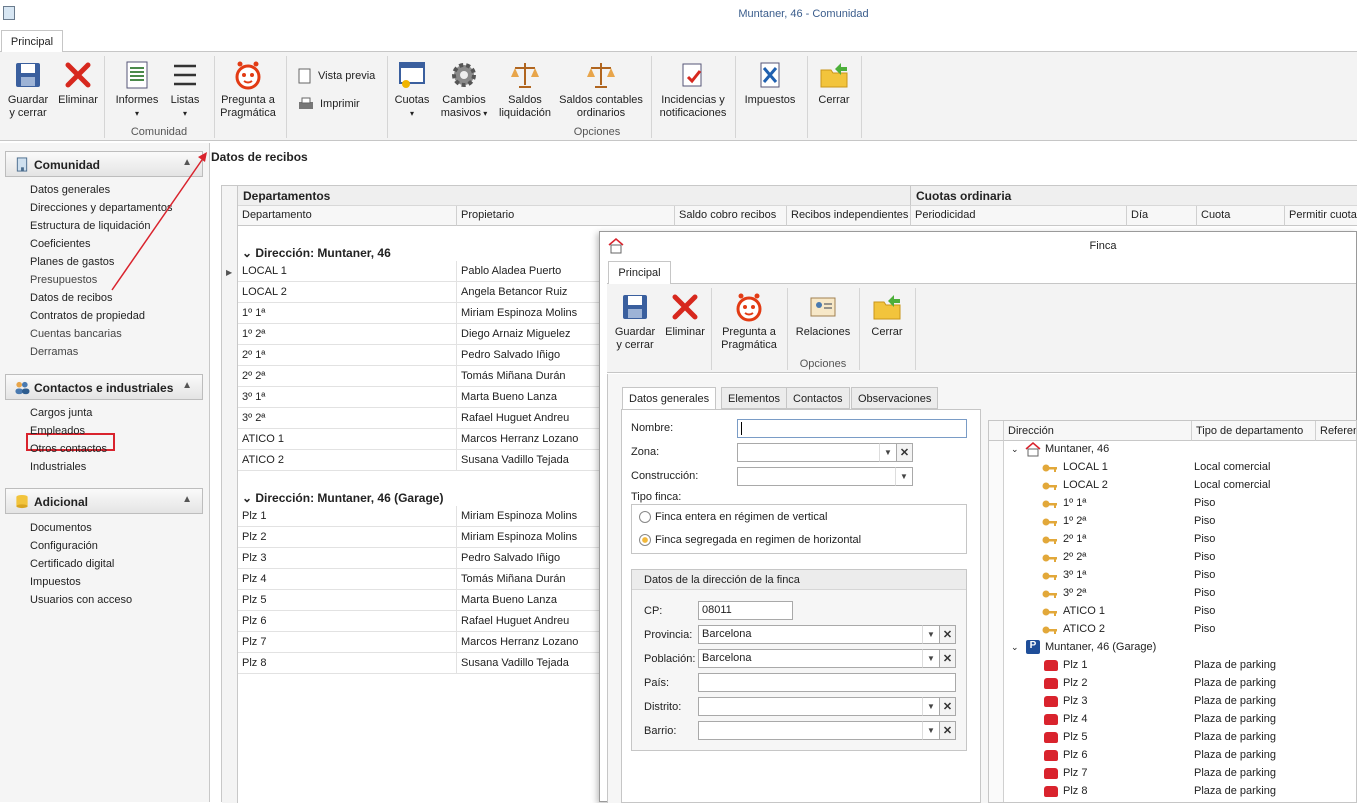  I want to click on radio-vertical, so click(645, 517).